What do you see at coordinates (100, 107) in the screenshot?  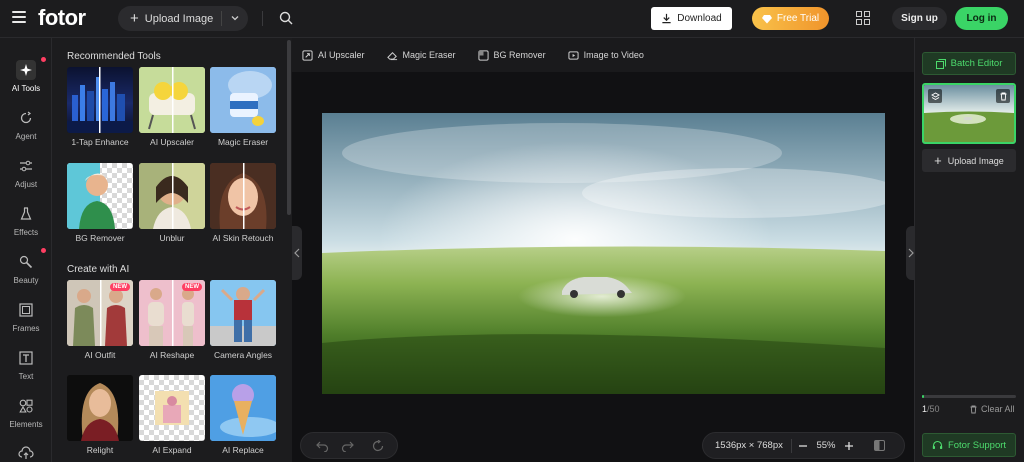 I see `tool-1-tap-enhance: 1-Tap Enhance` at bounding box center [100, 107].